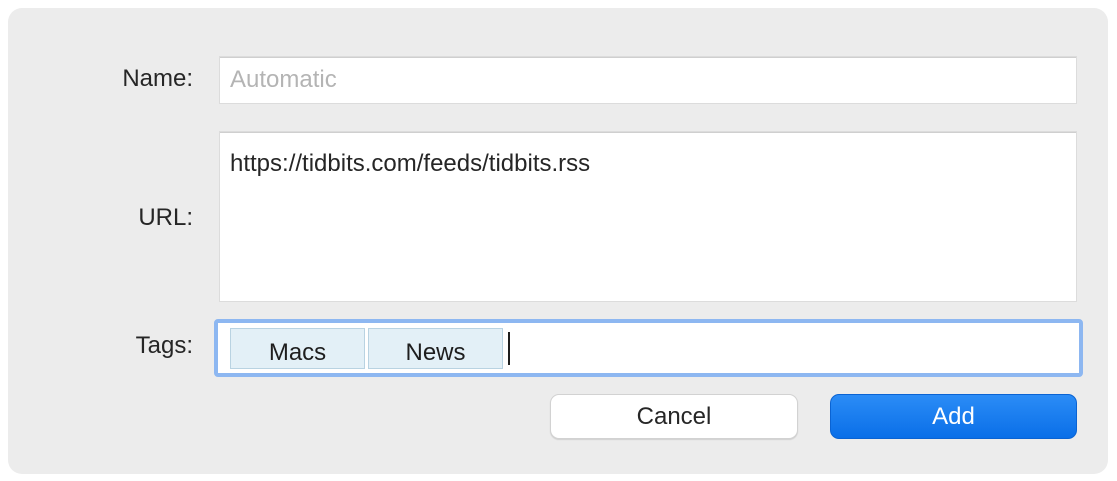 Image resolution: width=1117 pixels, height=481 pixels. Describe the element at coordinates (648, 348) in the screenshot. I see `tags-input: Macs News` at that location.